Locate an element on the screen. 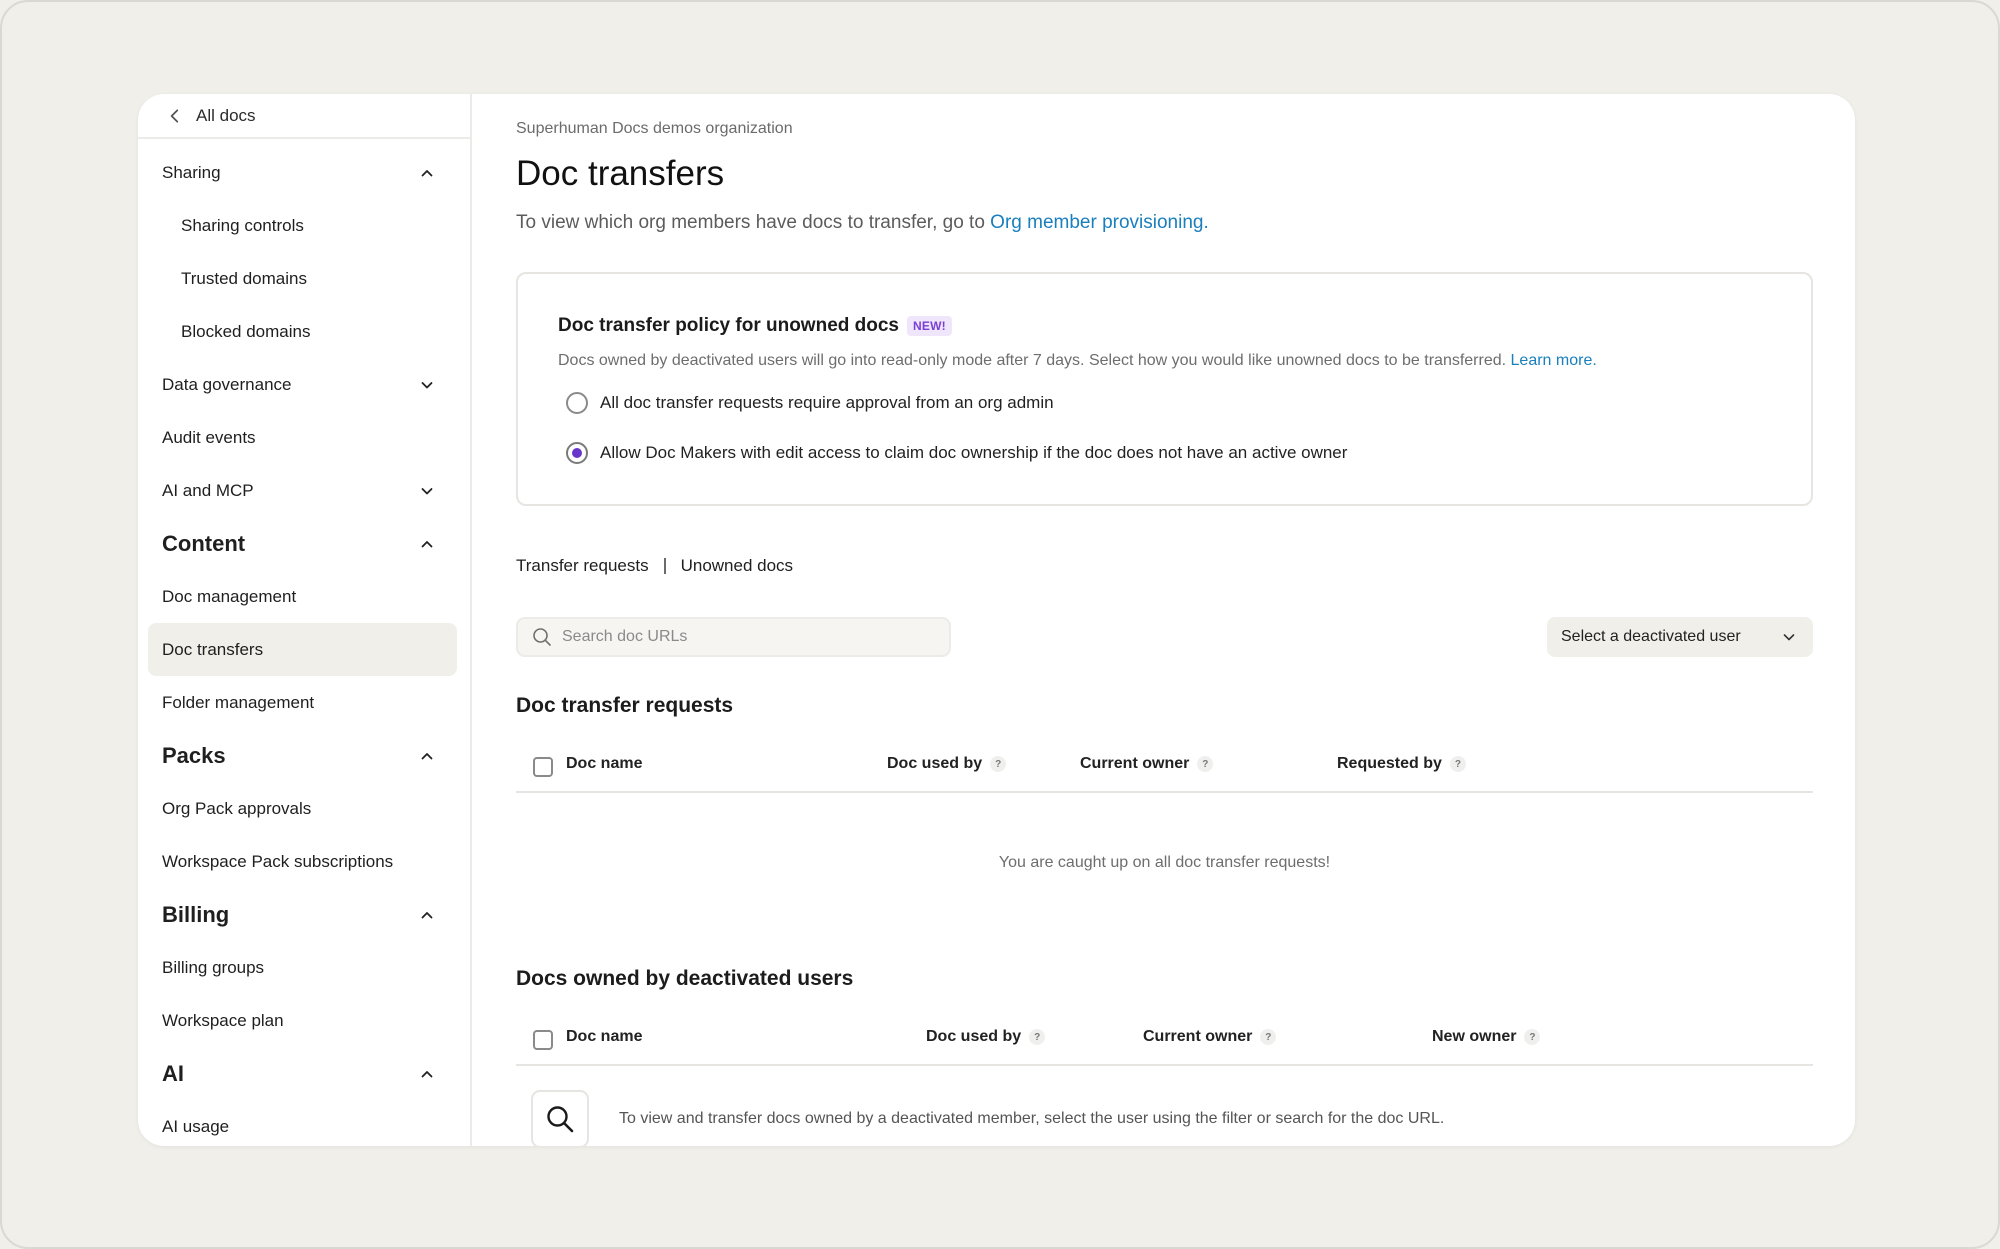 Image resolution: width=2000 pixels, height=1249 pixels. sidebar-item-label: Workspace Pack subscriptions is located at coordinates (278, 861).